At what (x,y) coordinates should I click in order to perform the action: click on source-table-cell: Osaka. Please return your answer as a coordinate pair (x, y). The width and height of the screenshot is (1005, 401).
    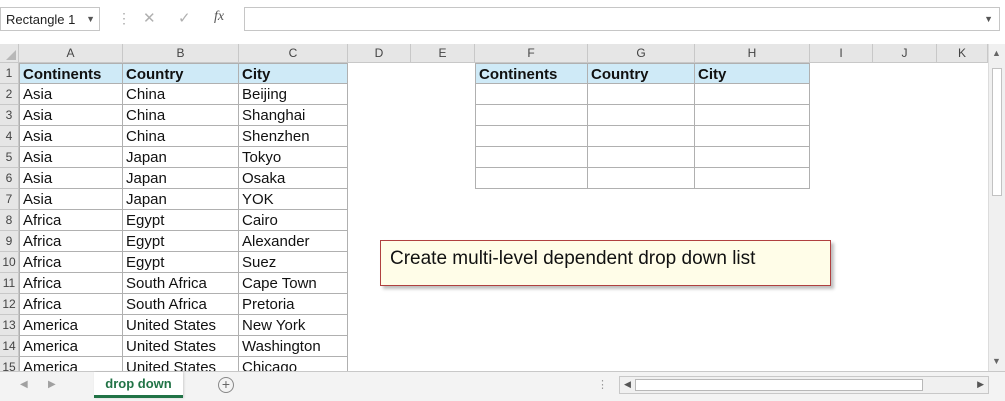
    Looking at the image, I should click on (293, 178).